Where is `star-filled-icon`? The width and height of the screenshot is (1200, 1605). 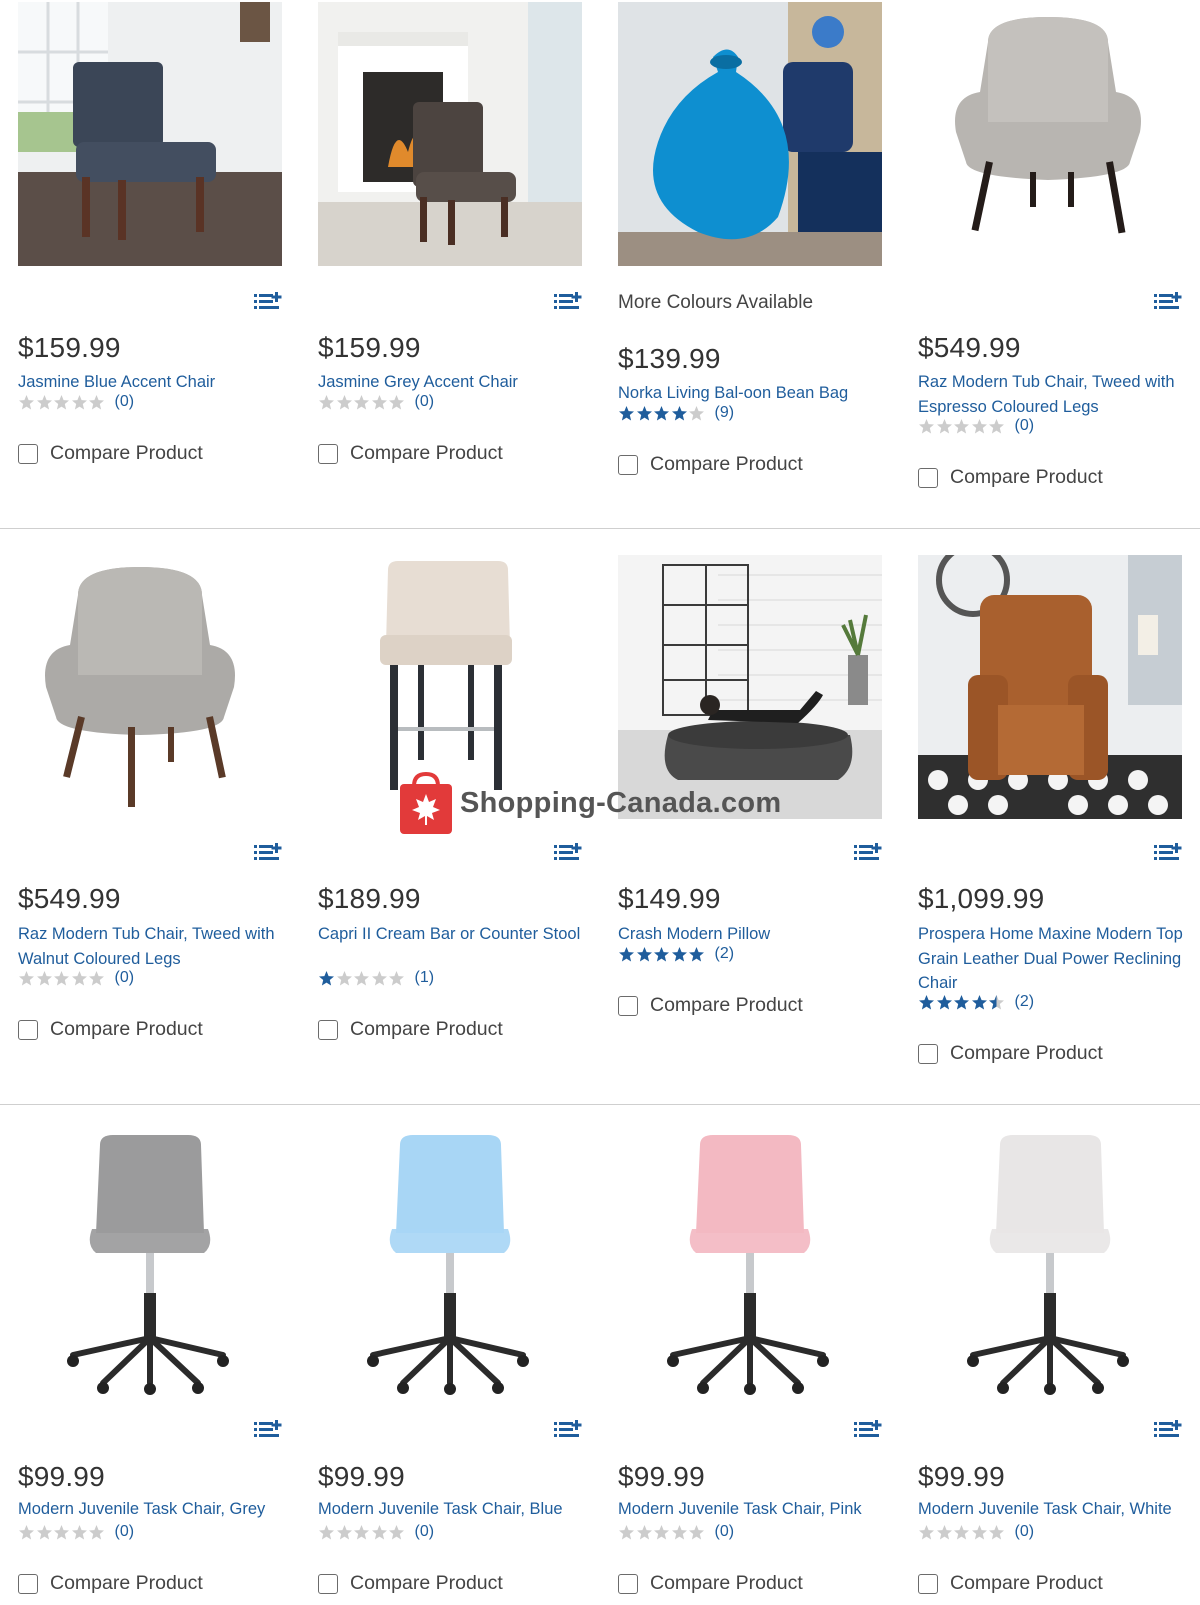 star-filled-icon is located at coordinates (679, 953).